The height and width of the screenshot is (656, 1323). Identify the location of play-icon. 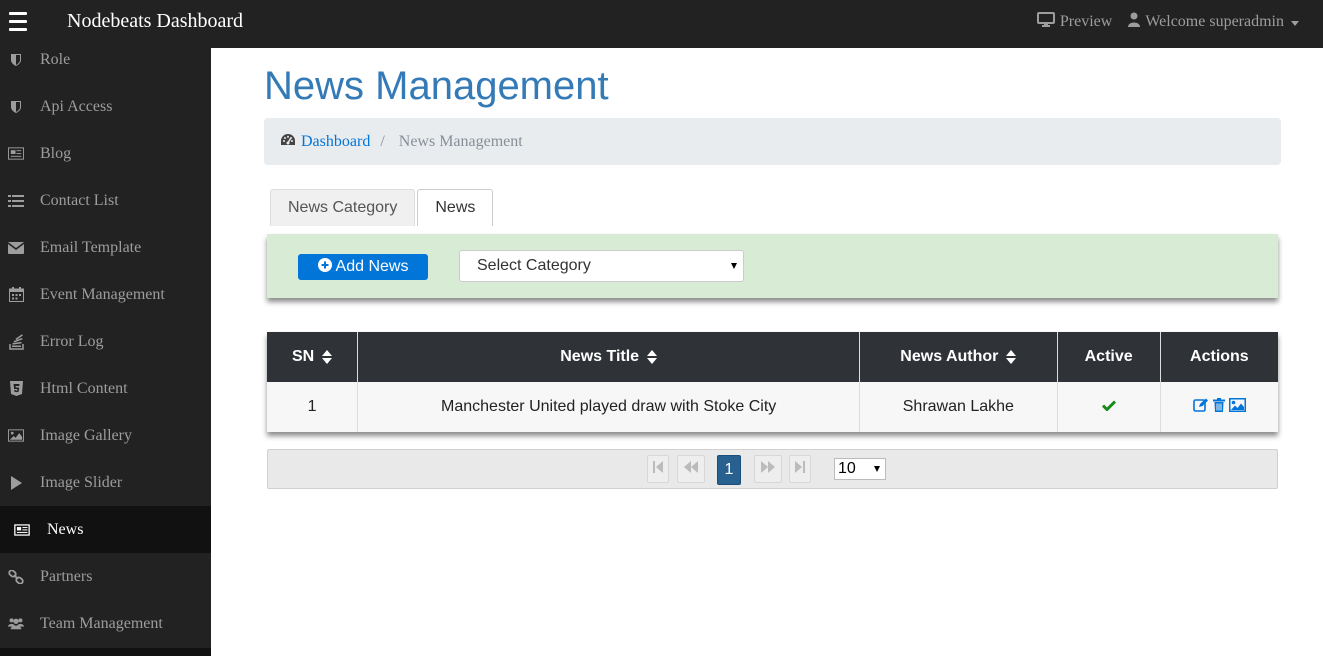
(16, 483).